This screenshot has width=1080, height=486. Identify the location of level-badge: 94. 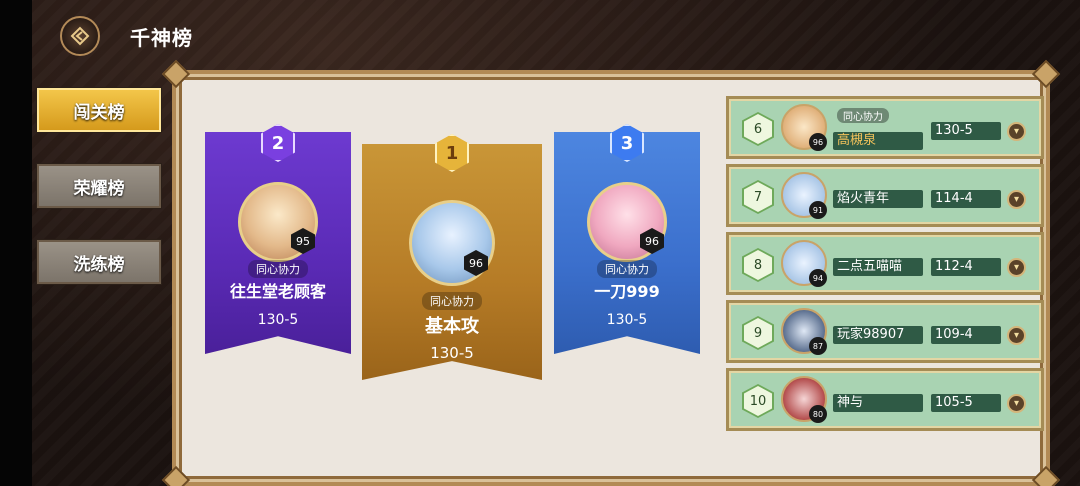
(818, 278).